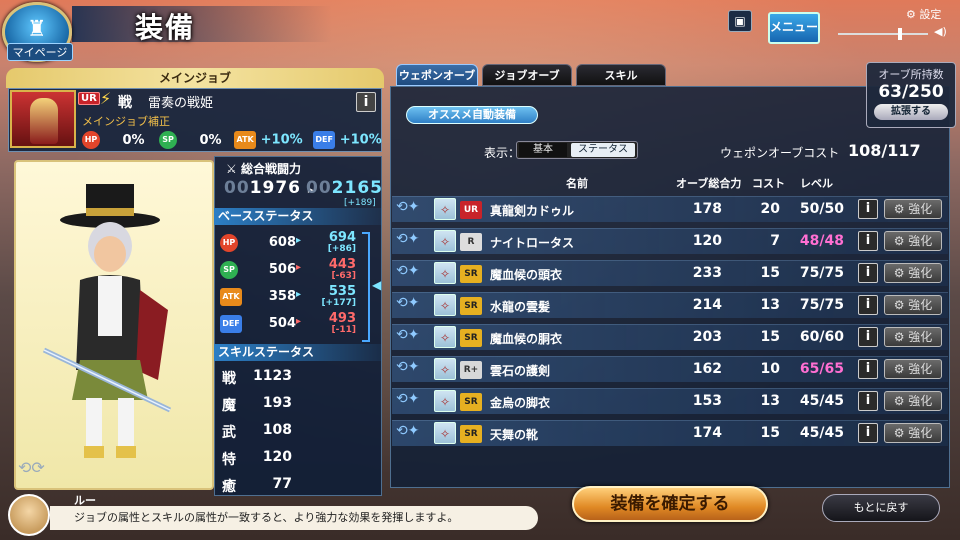  I want to click on orb-power: 120, so click(707, 241).